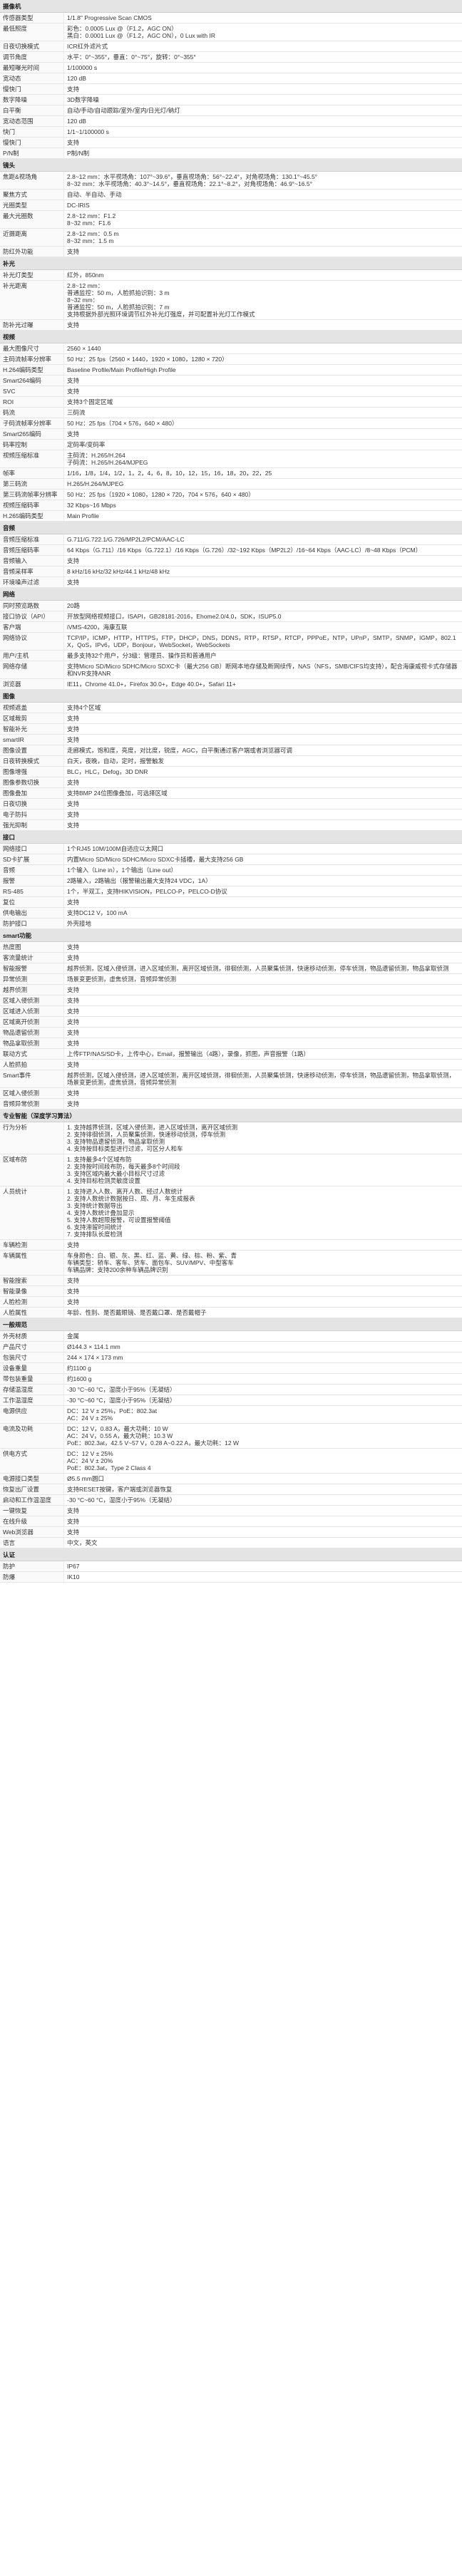 Image resolution: width=462 pixels, height=2576 pixels. Describe the element at coordinates (32, 495) in the screenshot. I see `spec-key: 第三码流帧率分辨率` at that location.